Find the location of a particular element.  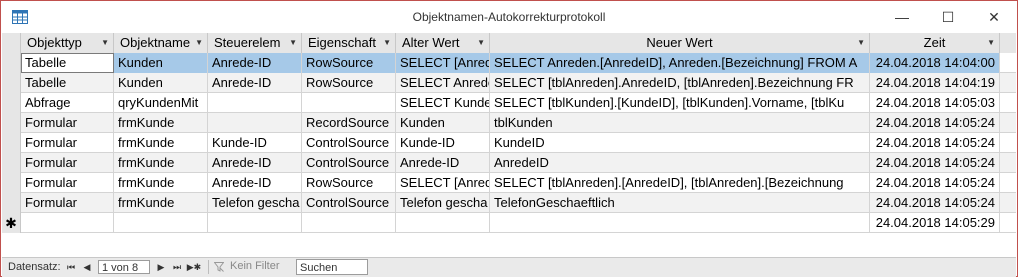

first-record-icon: ⏮ is located at coordinates (71, 267).